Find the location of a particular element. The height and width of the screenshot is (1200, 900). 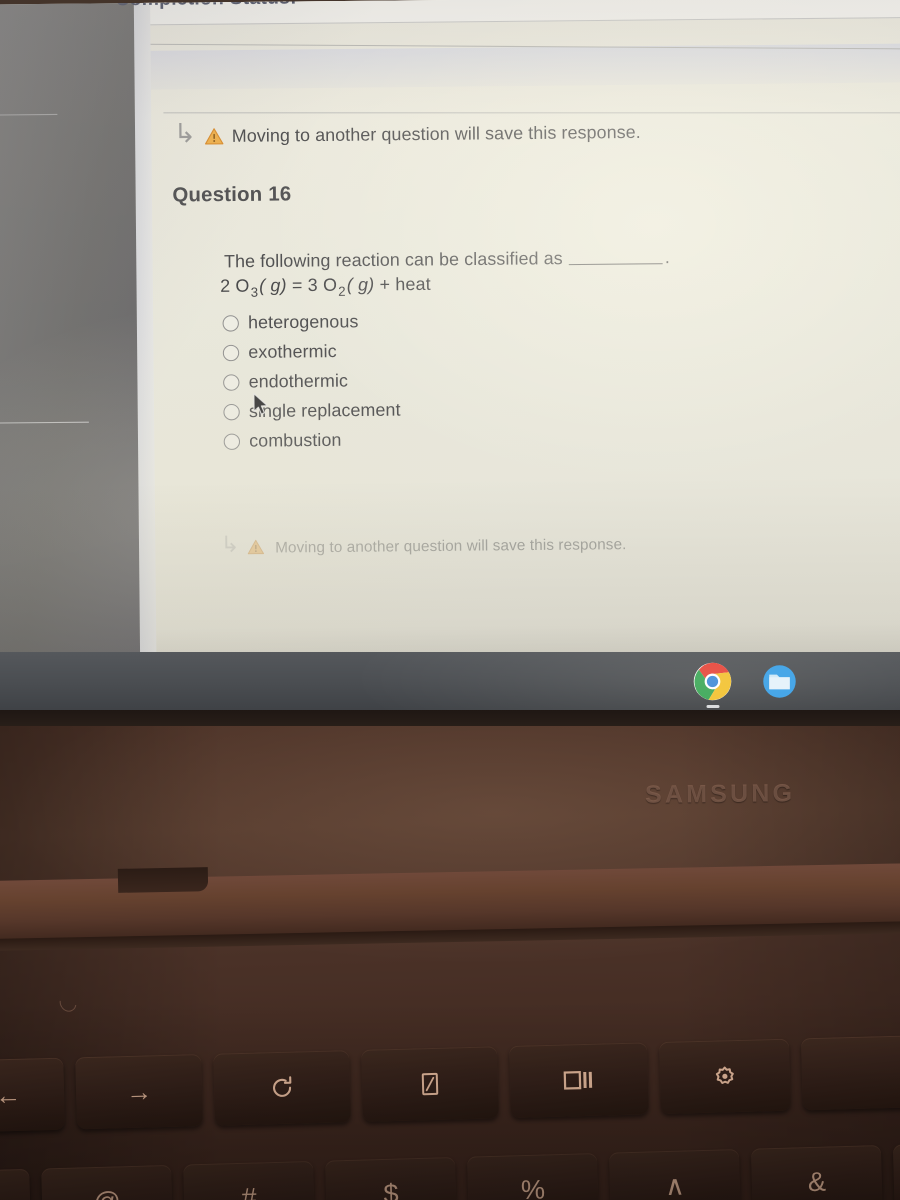

equation-reactant-coeff: 2 O is located at coordinates (235, 285).